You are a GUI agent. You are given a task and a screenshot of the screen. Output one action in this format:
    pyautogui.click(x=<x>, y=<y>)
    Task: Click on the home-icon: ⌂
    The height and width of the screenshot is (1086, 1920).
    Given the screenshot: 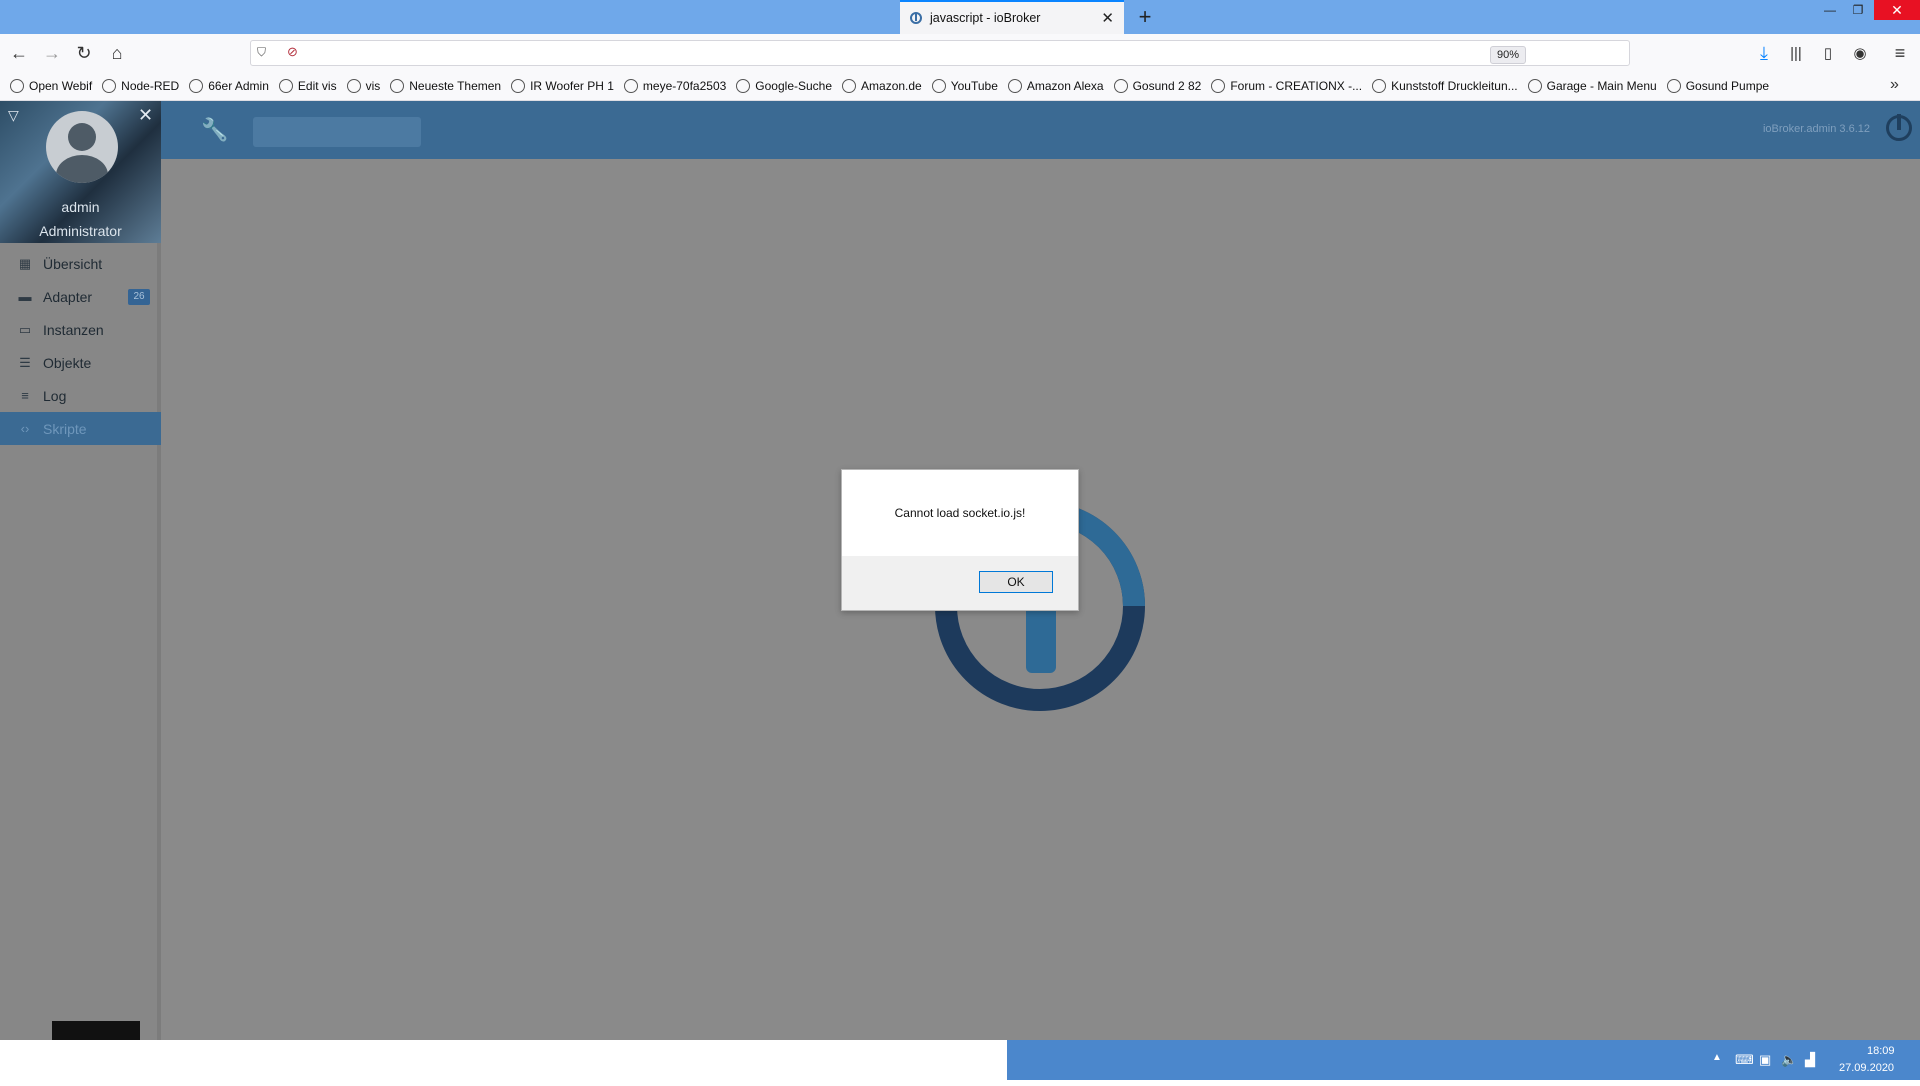 What is the action you would take?
    pyautogui.click(x=117, y=53)
    